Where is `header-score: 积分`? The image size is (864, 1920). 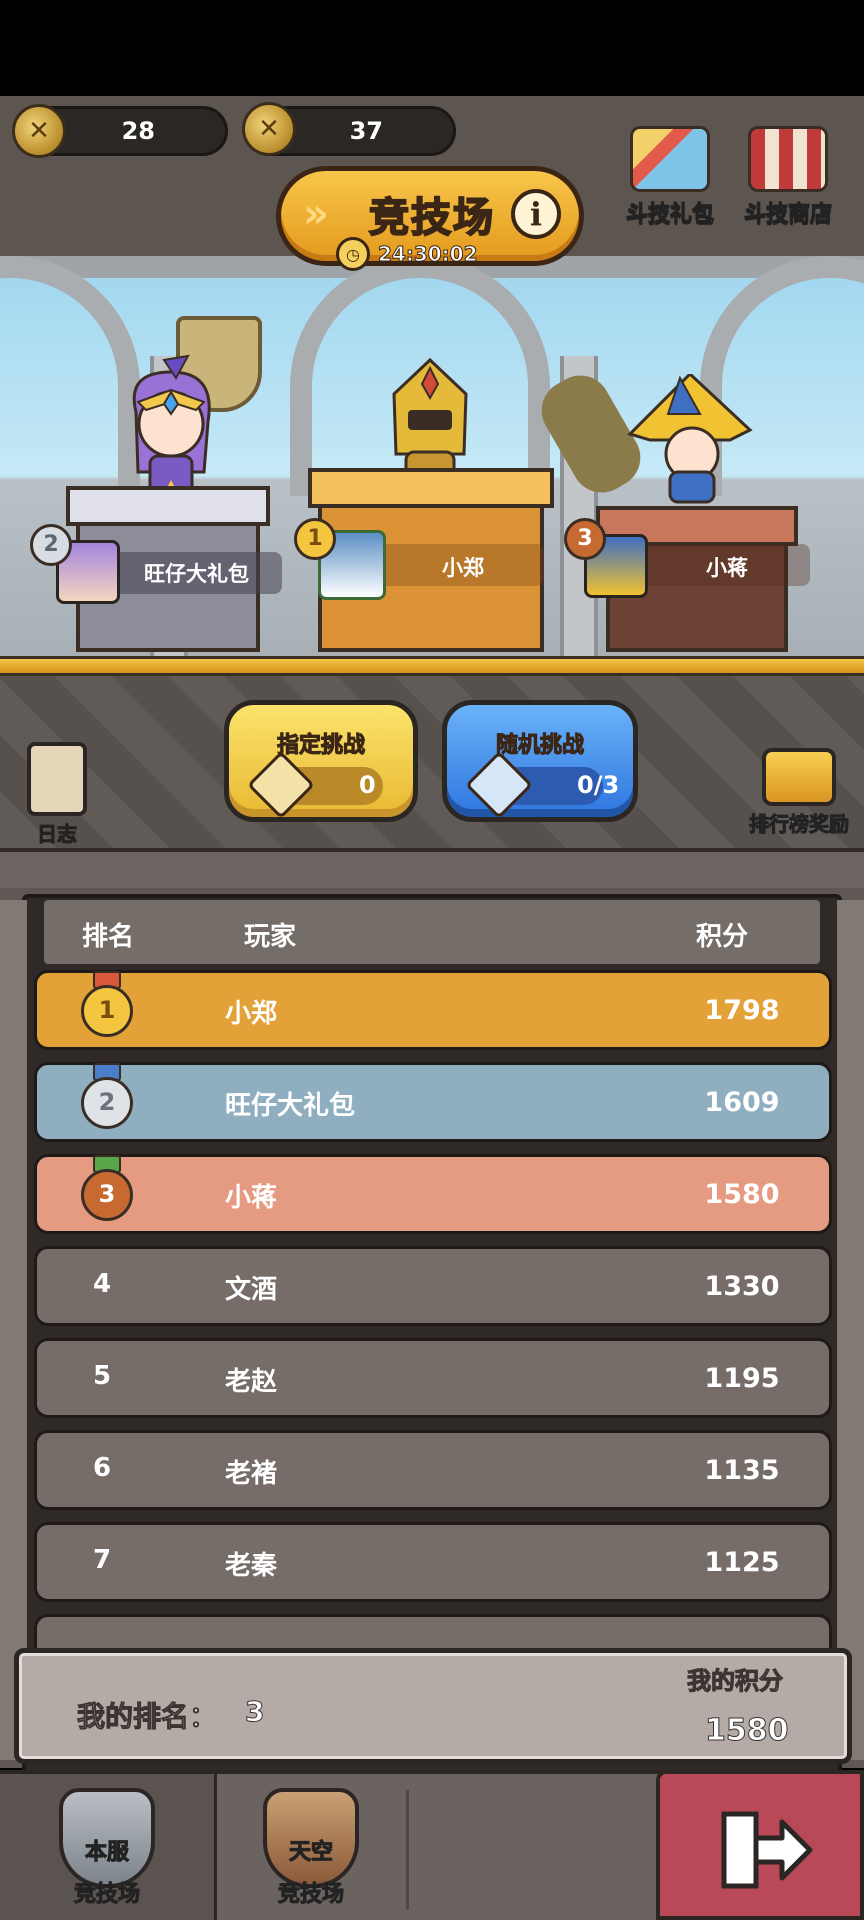
header-score: 积分 is located at coordinates (722, 937).